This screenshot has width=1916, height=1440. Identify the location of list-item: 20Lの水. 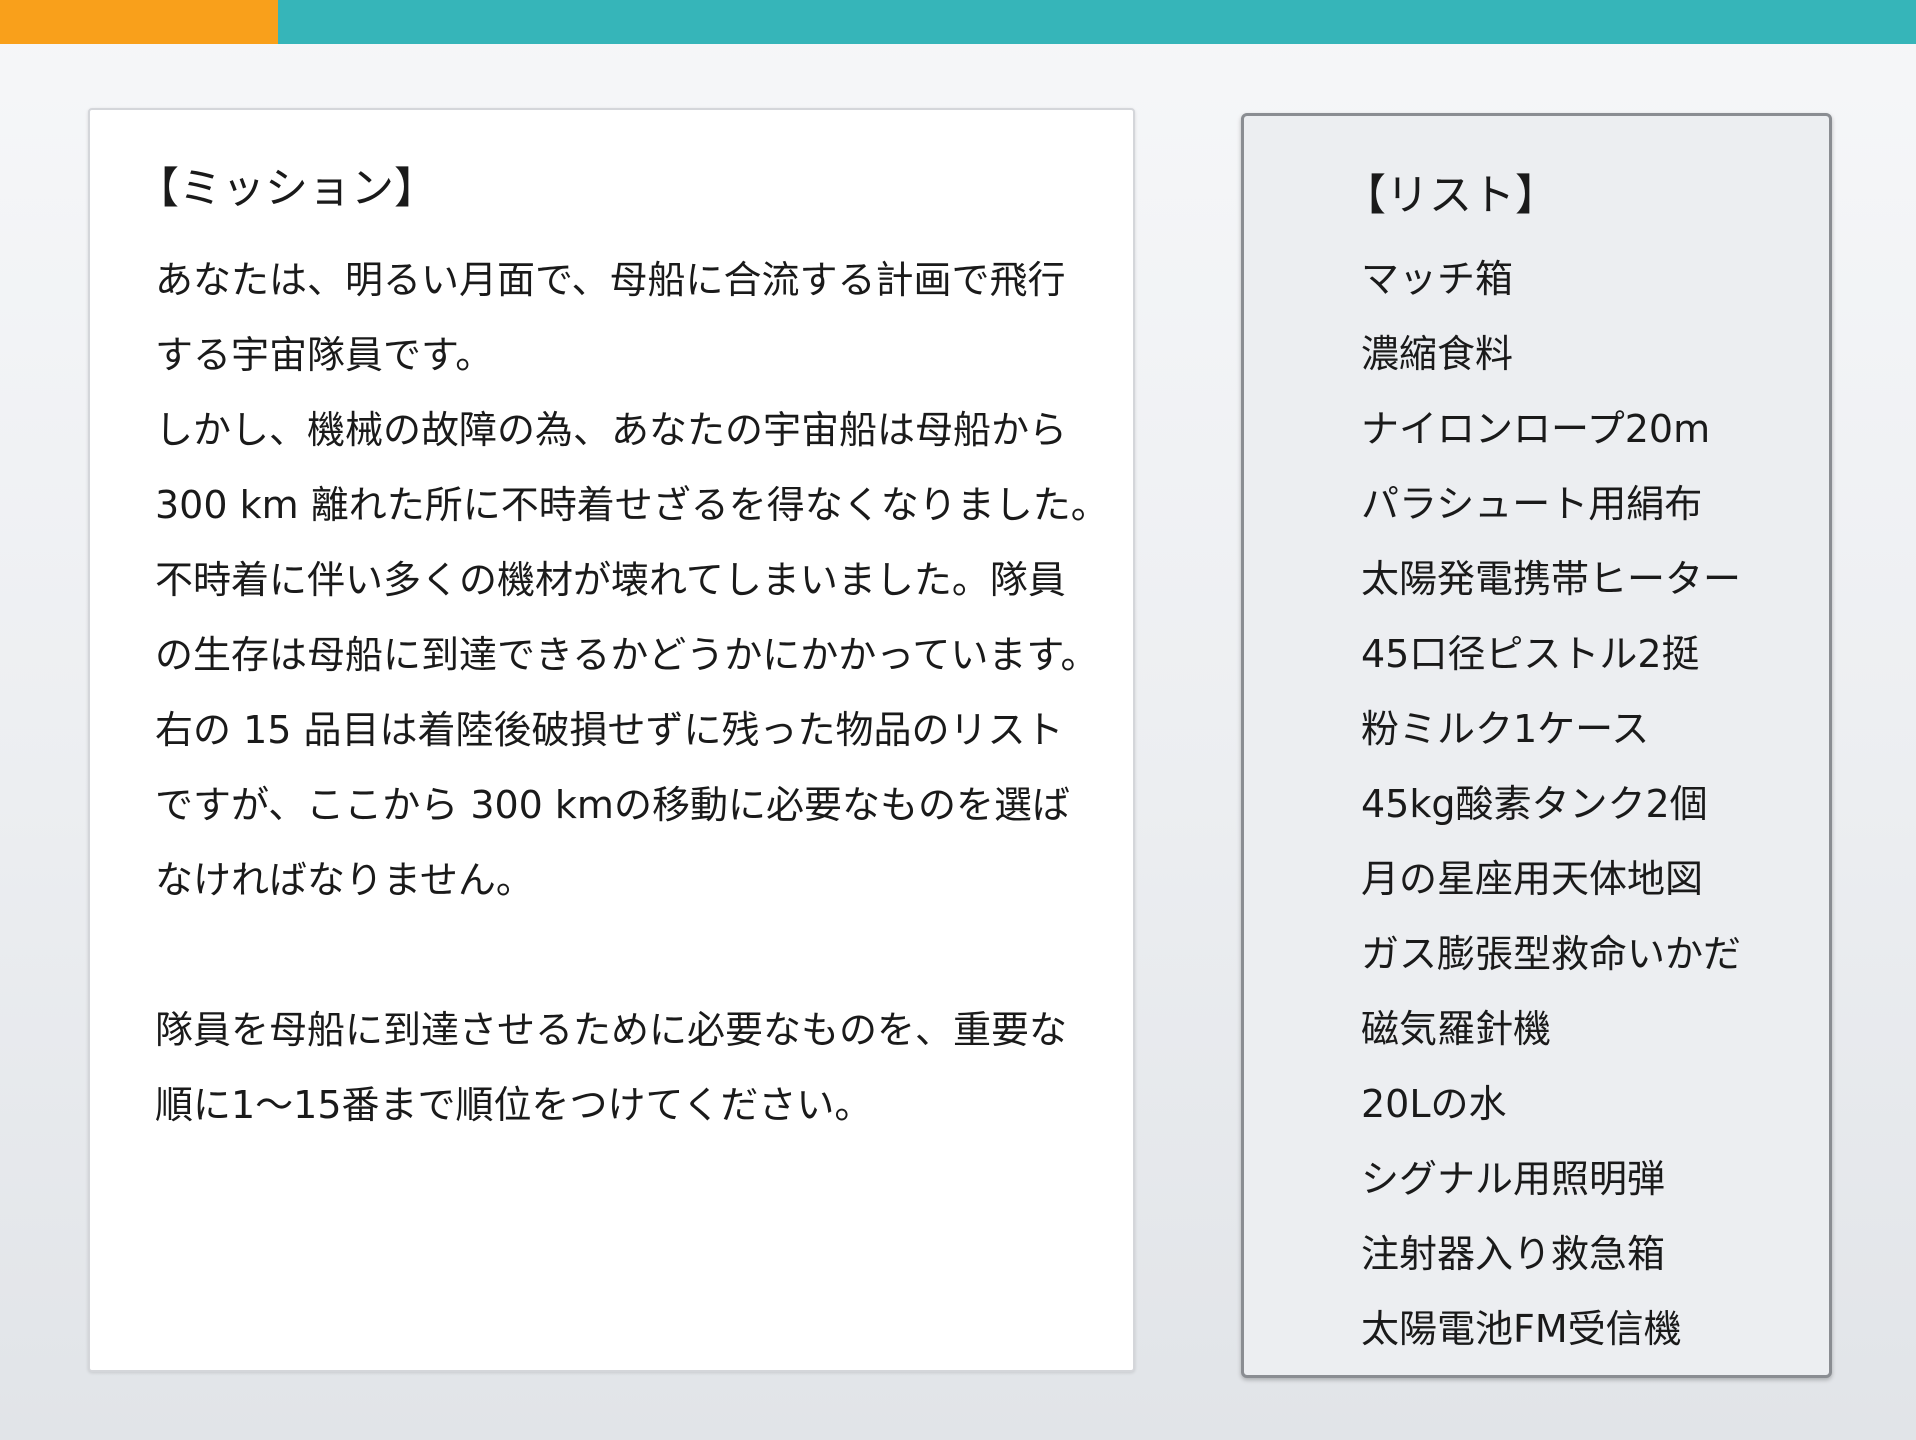
(1434, 1104).